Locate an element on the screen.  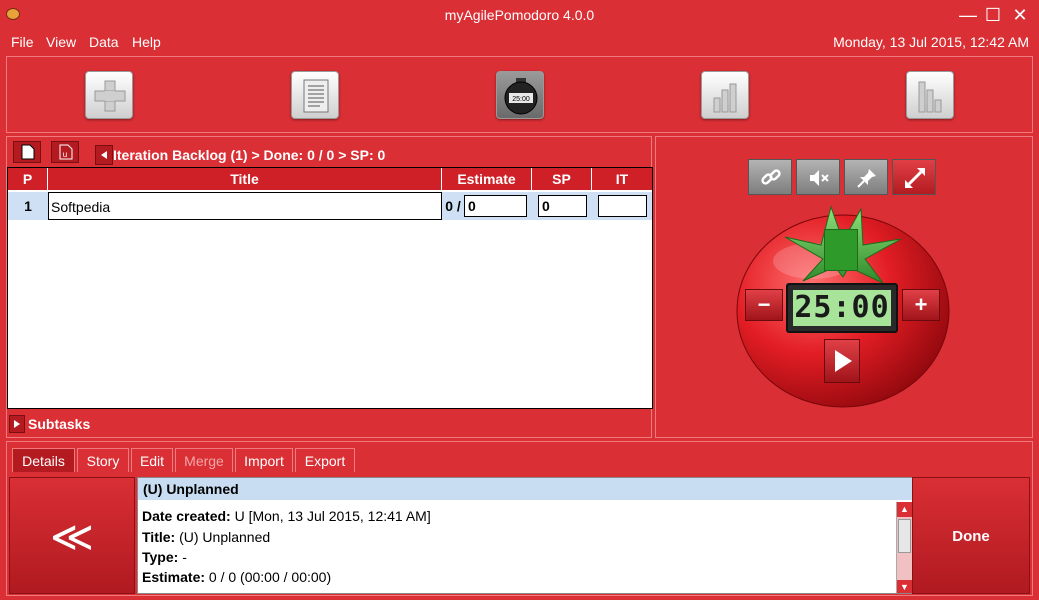
lcd-frame: 25:00 is located at coordinates (842, 308).